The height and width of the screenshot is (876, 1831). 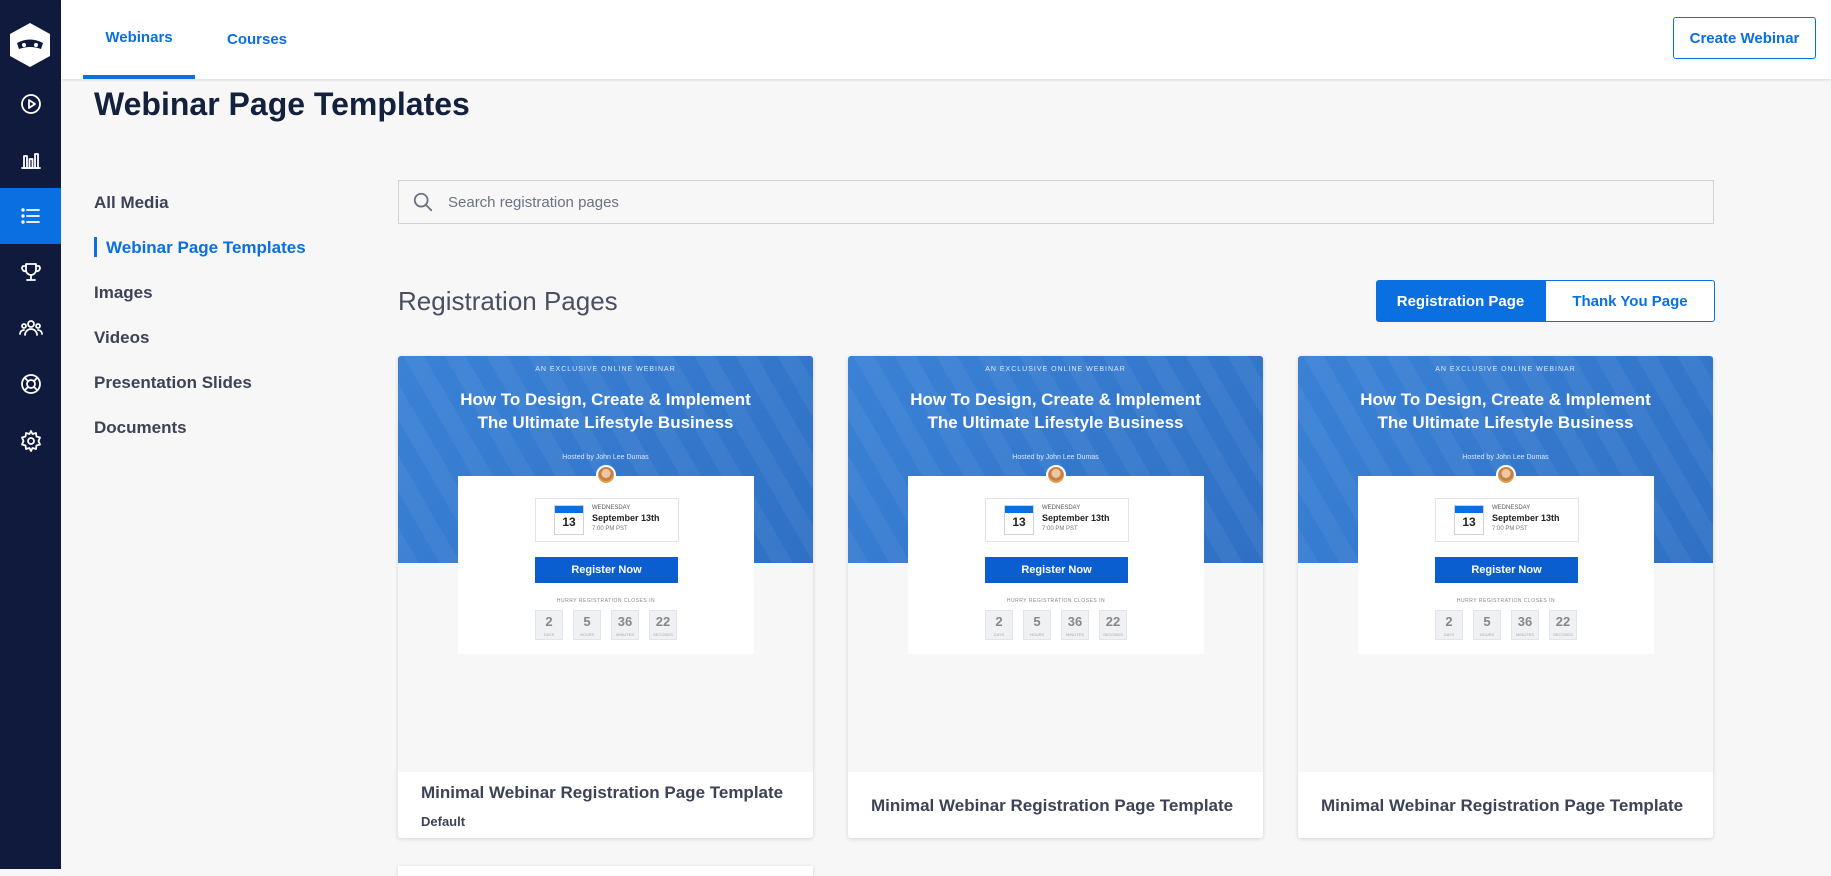 I want to click on search-icon, so click(x=423, y=202).